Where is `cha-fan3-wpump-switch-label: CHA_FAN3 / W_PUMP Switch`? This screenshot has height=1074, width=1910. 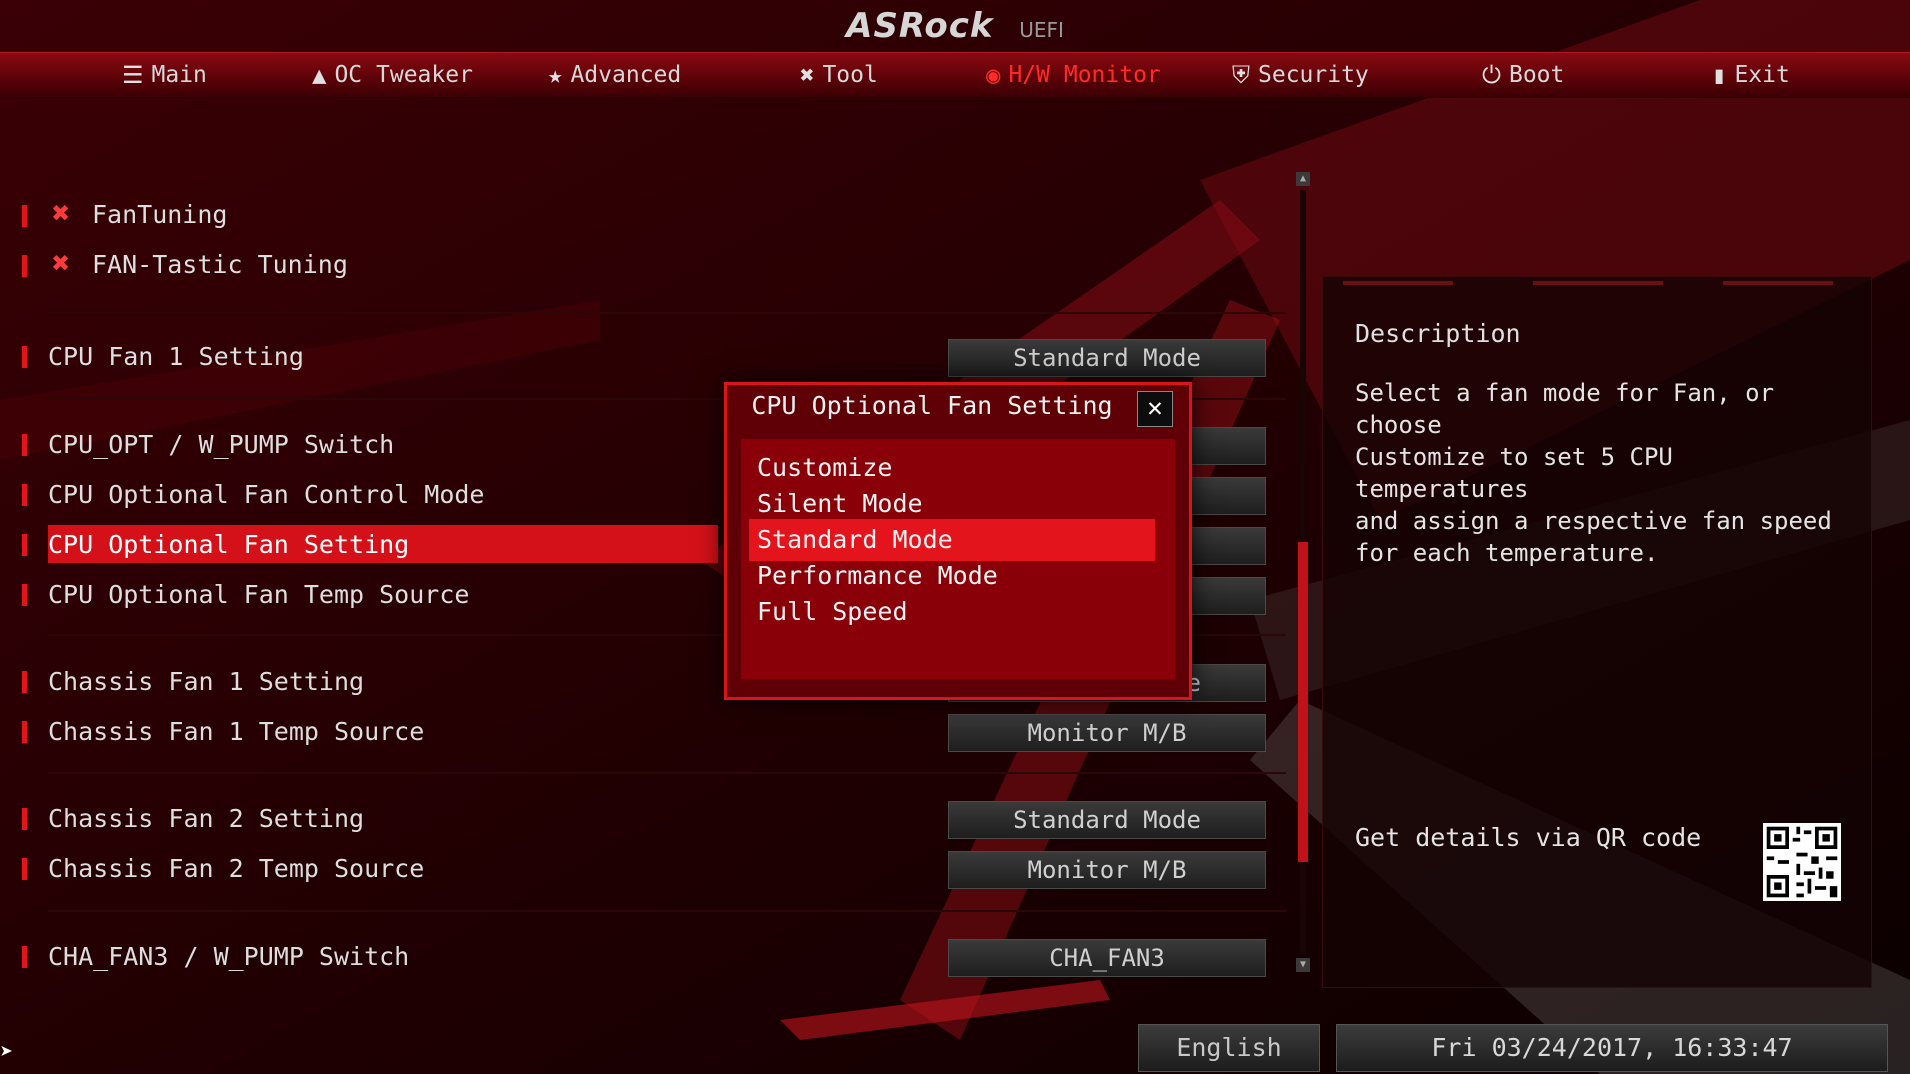 cha-fan3-wpump-switch-label: CHA_FAN3 / W_PUMP Switch is located at coordinates (228, 956).